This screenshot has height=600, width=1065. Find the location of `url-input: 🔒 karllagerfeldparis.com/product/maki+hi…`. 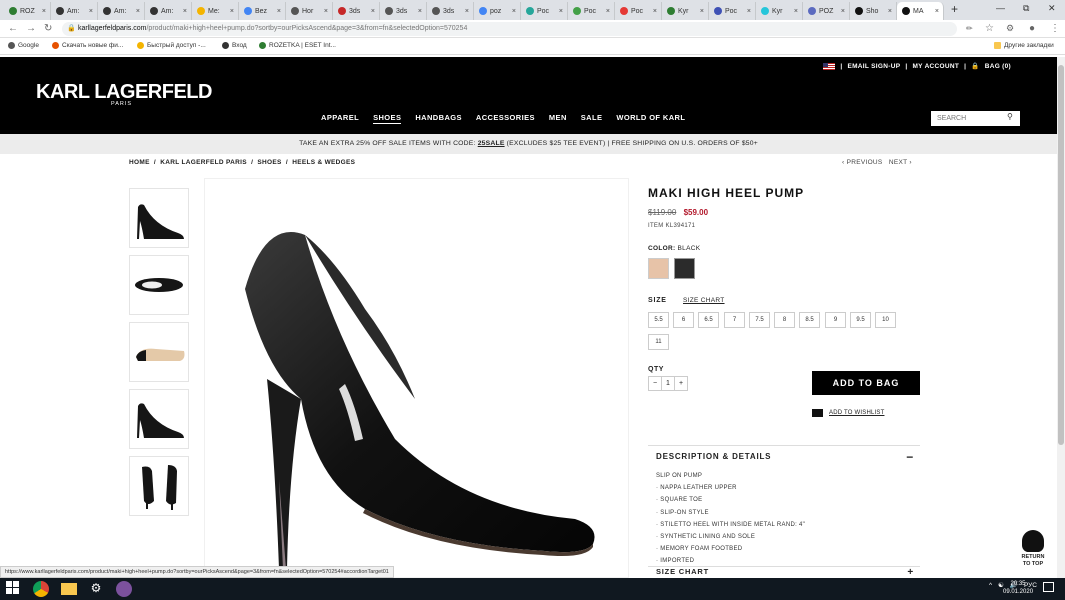

url-input: 🔒 karllagerfeldparis.com/product/maki+hi… is located at coordinates (509, 29).